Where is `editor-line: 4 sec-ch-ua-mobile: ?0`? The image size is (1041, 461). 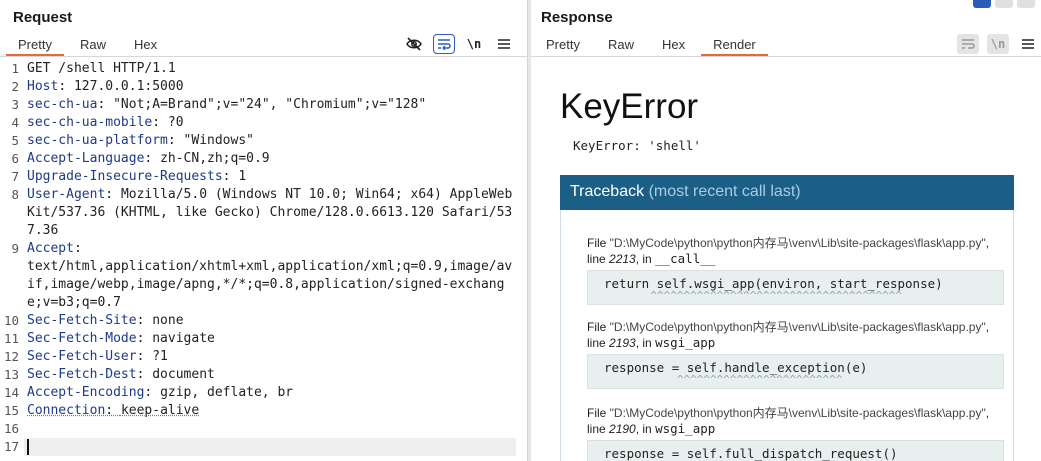 editor-line: 4 sec-ch-ua-mobile: ?0 is located at coordinates (263, 123).